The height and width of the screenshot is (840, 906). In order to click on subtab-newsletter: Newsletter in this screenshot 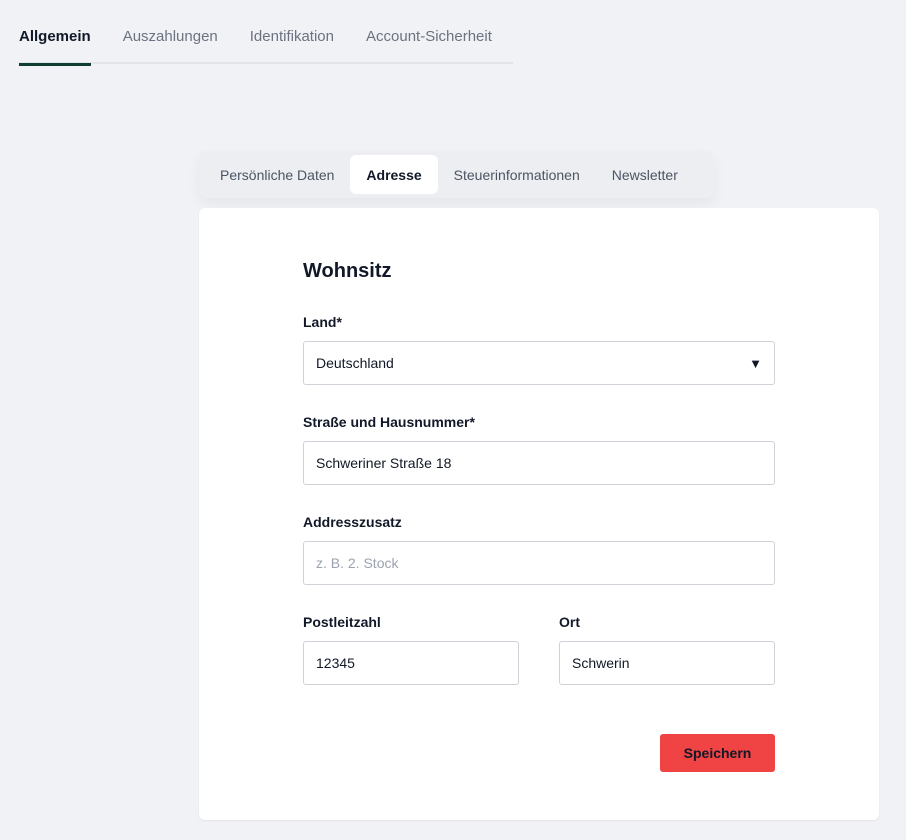, I will do `click(645, 174)`.